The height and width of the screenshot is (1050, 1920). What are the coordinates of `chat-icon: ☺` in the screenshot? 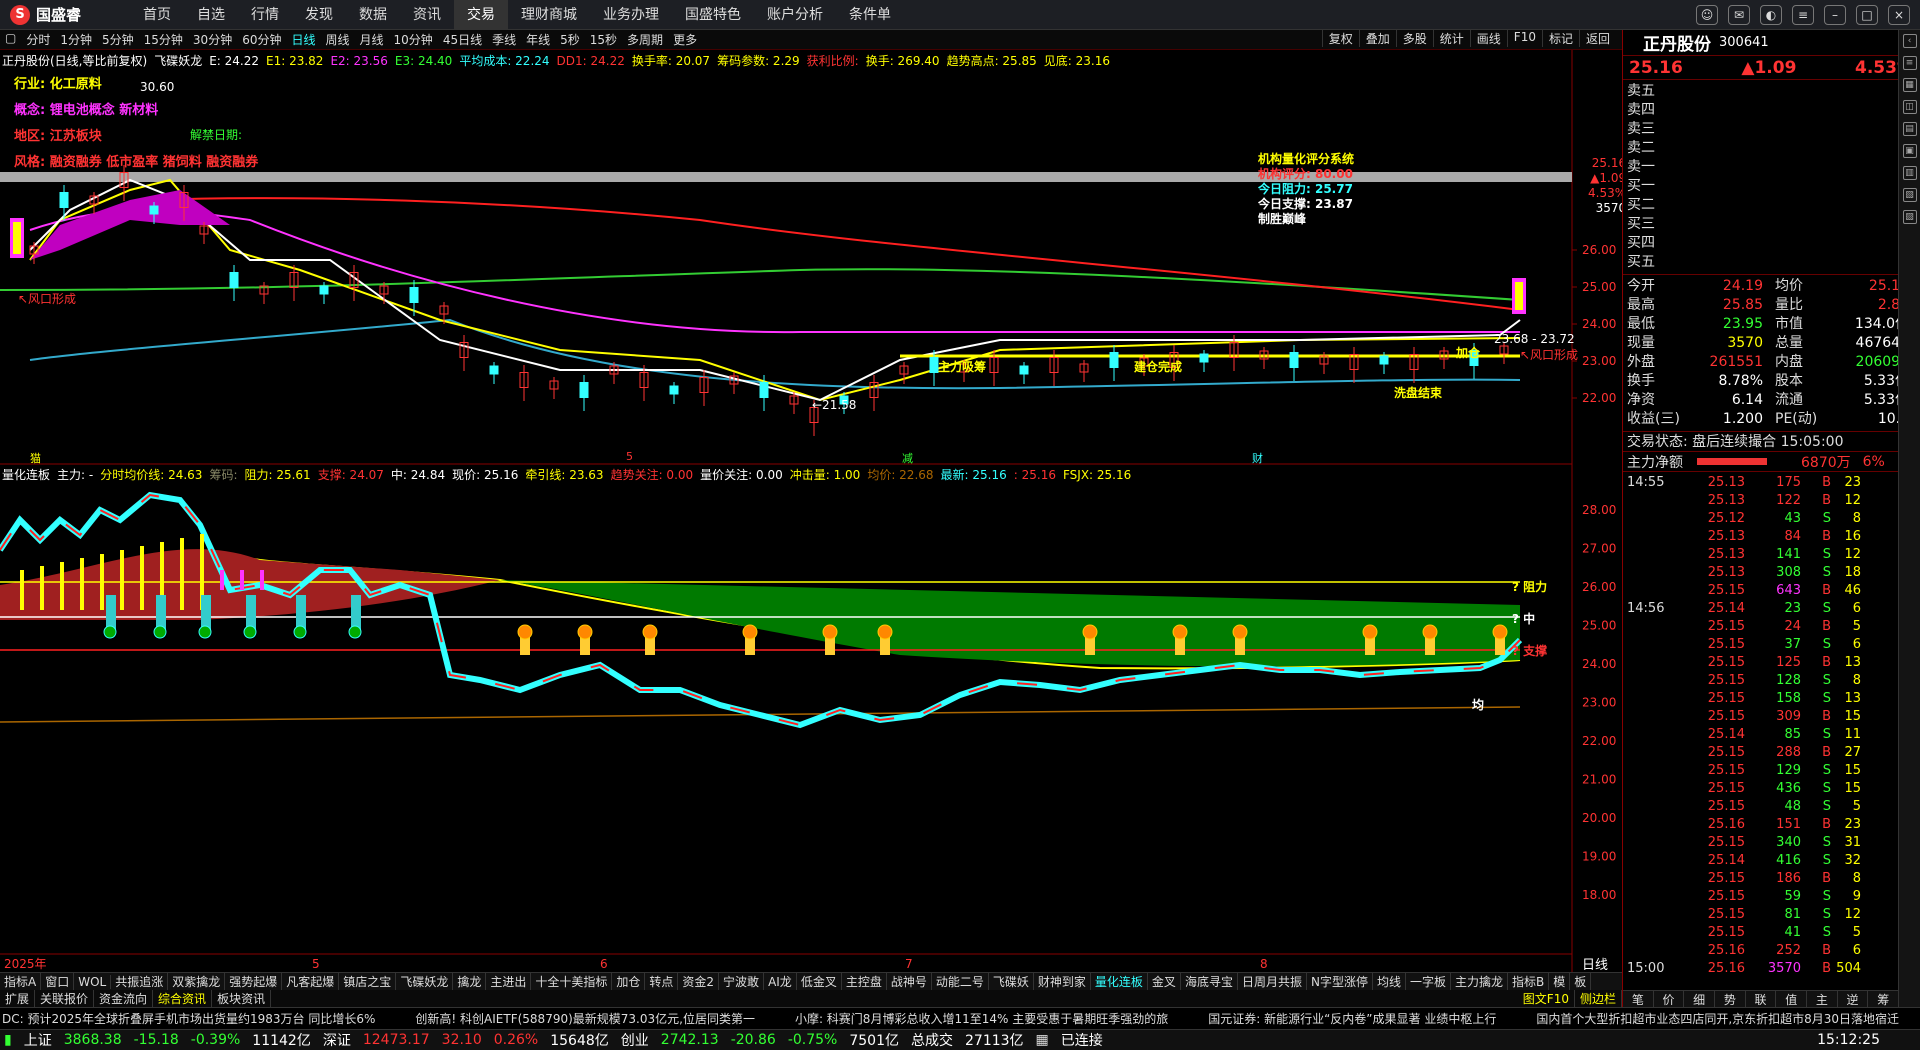 It's located at (1707, 15).